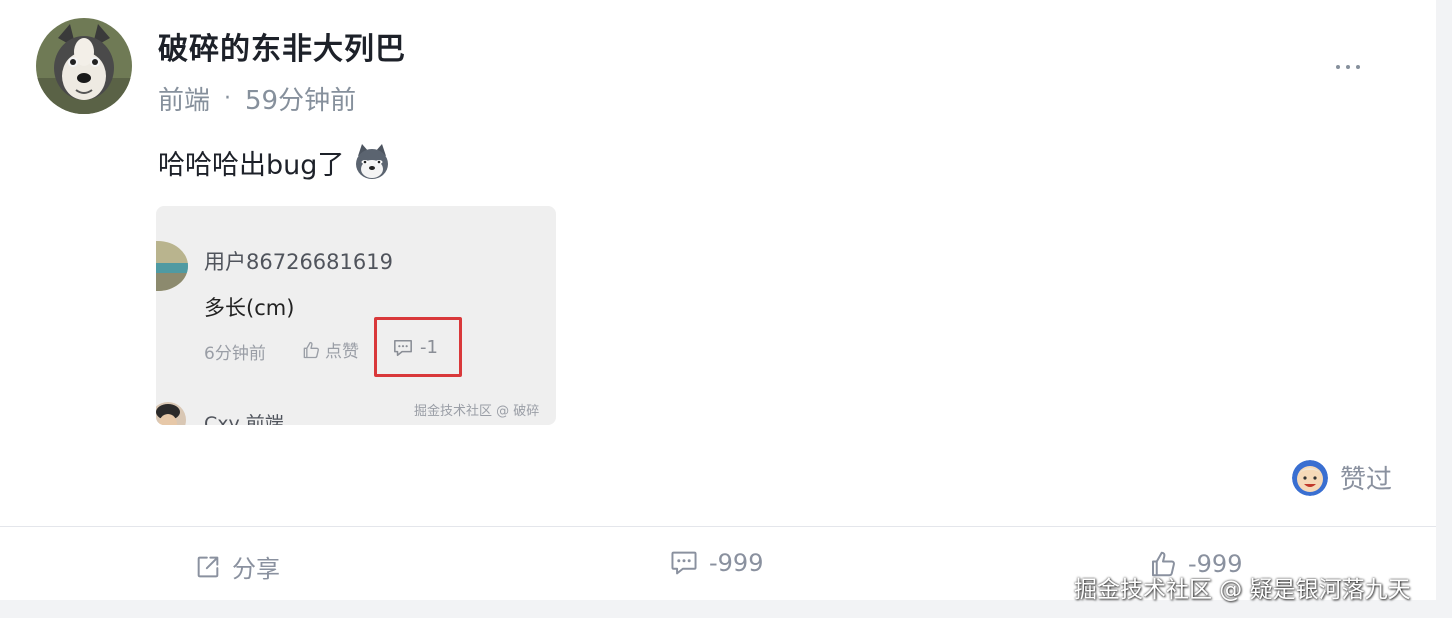  I want to click on comment-like-label: 点赞, so click(342, 352).